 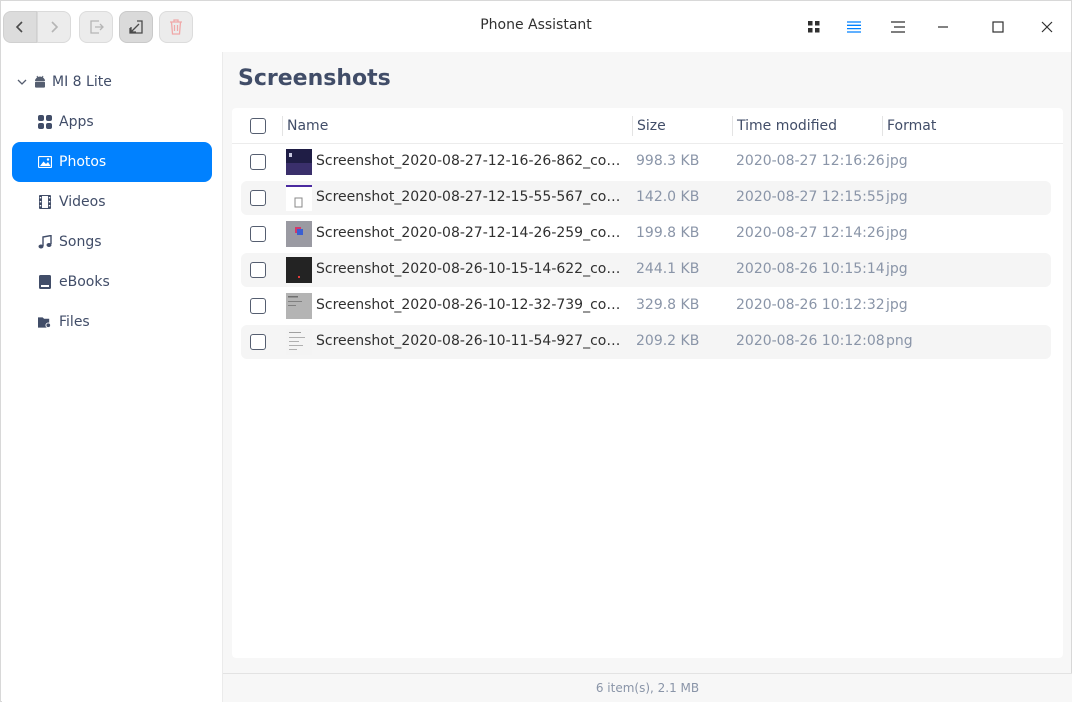 I want to click on maximize-icon, so click(x=998, y=27).